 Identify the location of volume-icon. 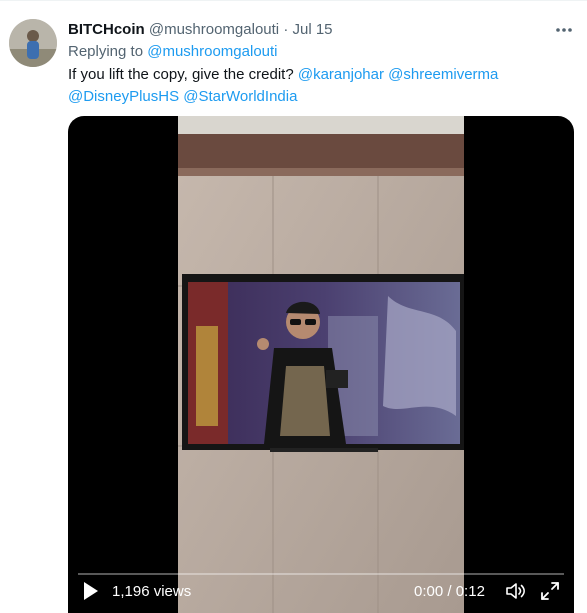
(515, 591).